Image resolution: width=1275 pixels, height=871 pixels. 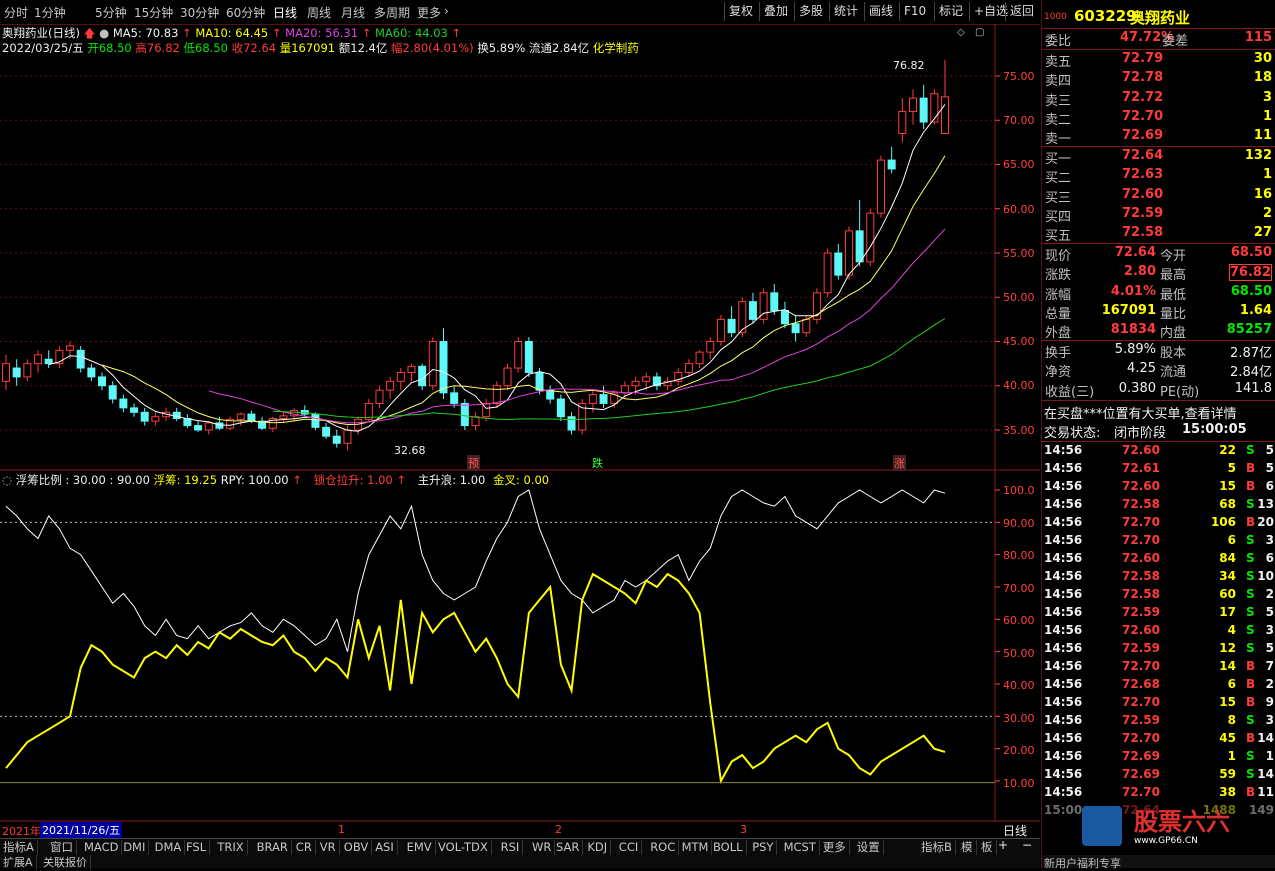 What do you see at coordinates (1027, 845) in the screenshot?
I see `minus-icon: −` at bounding box center [1027, 845].